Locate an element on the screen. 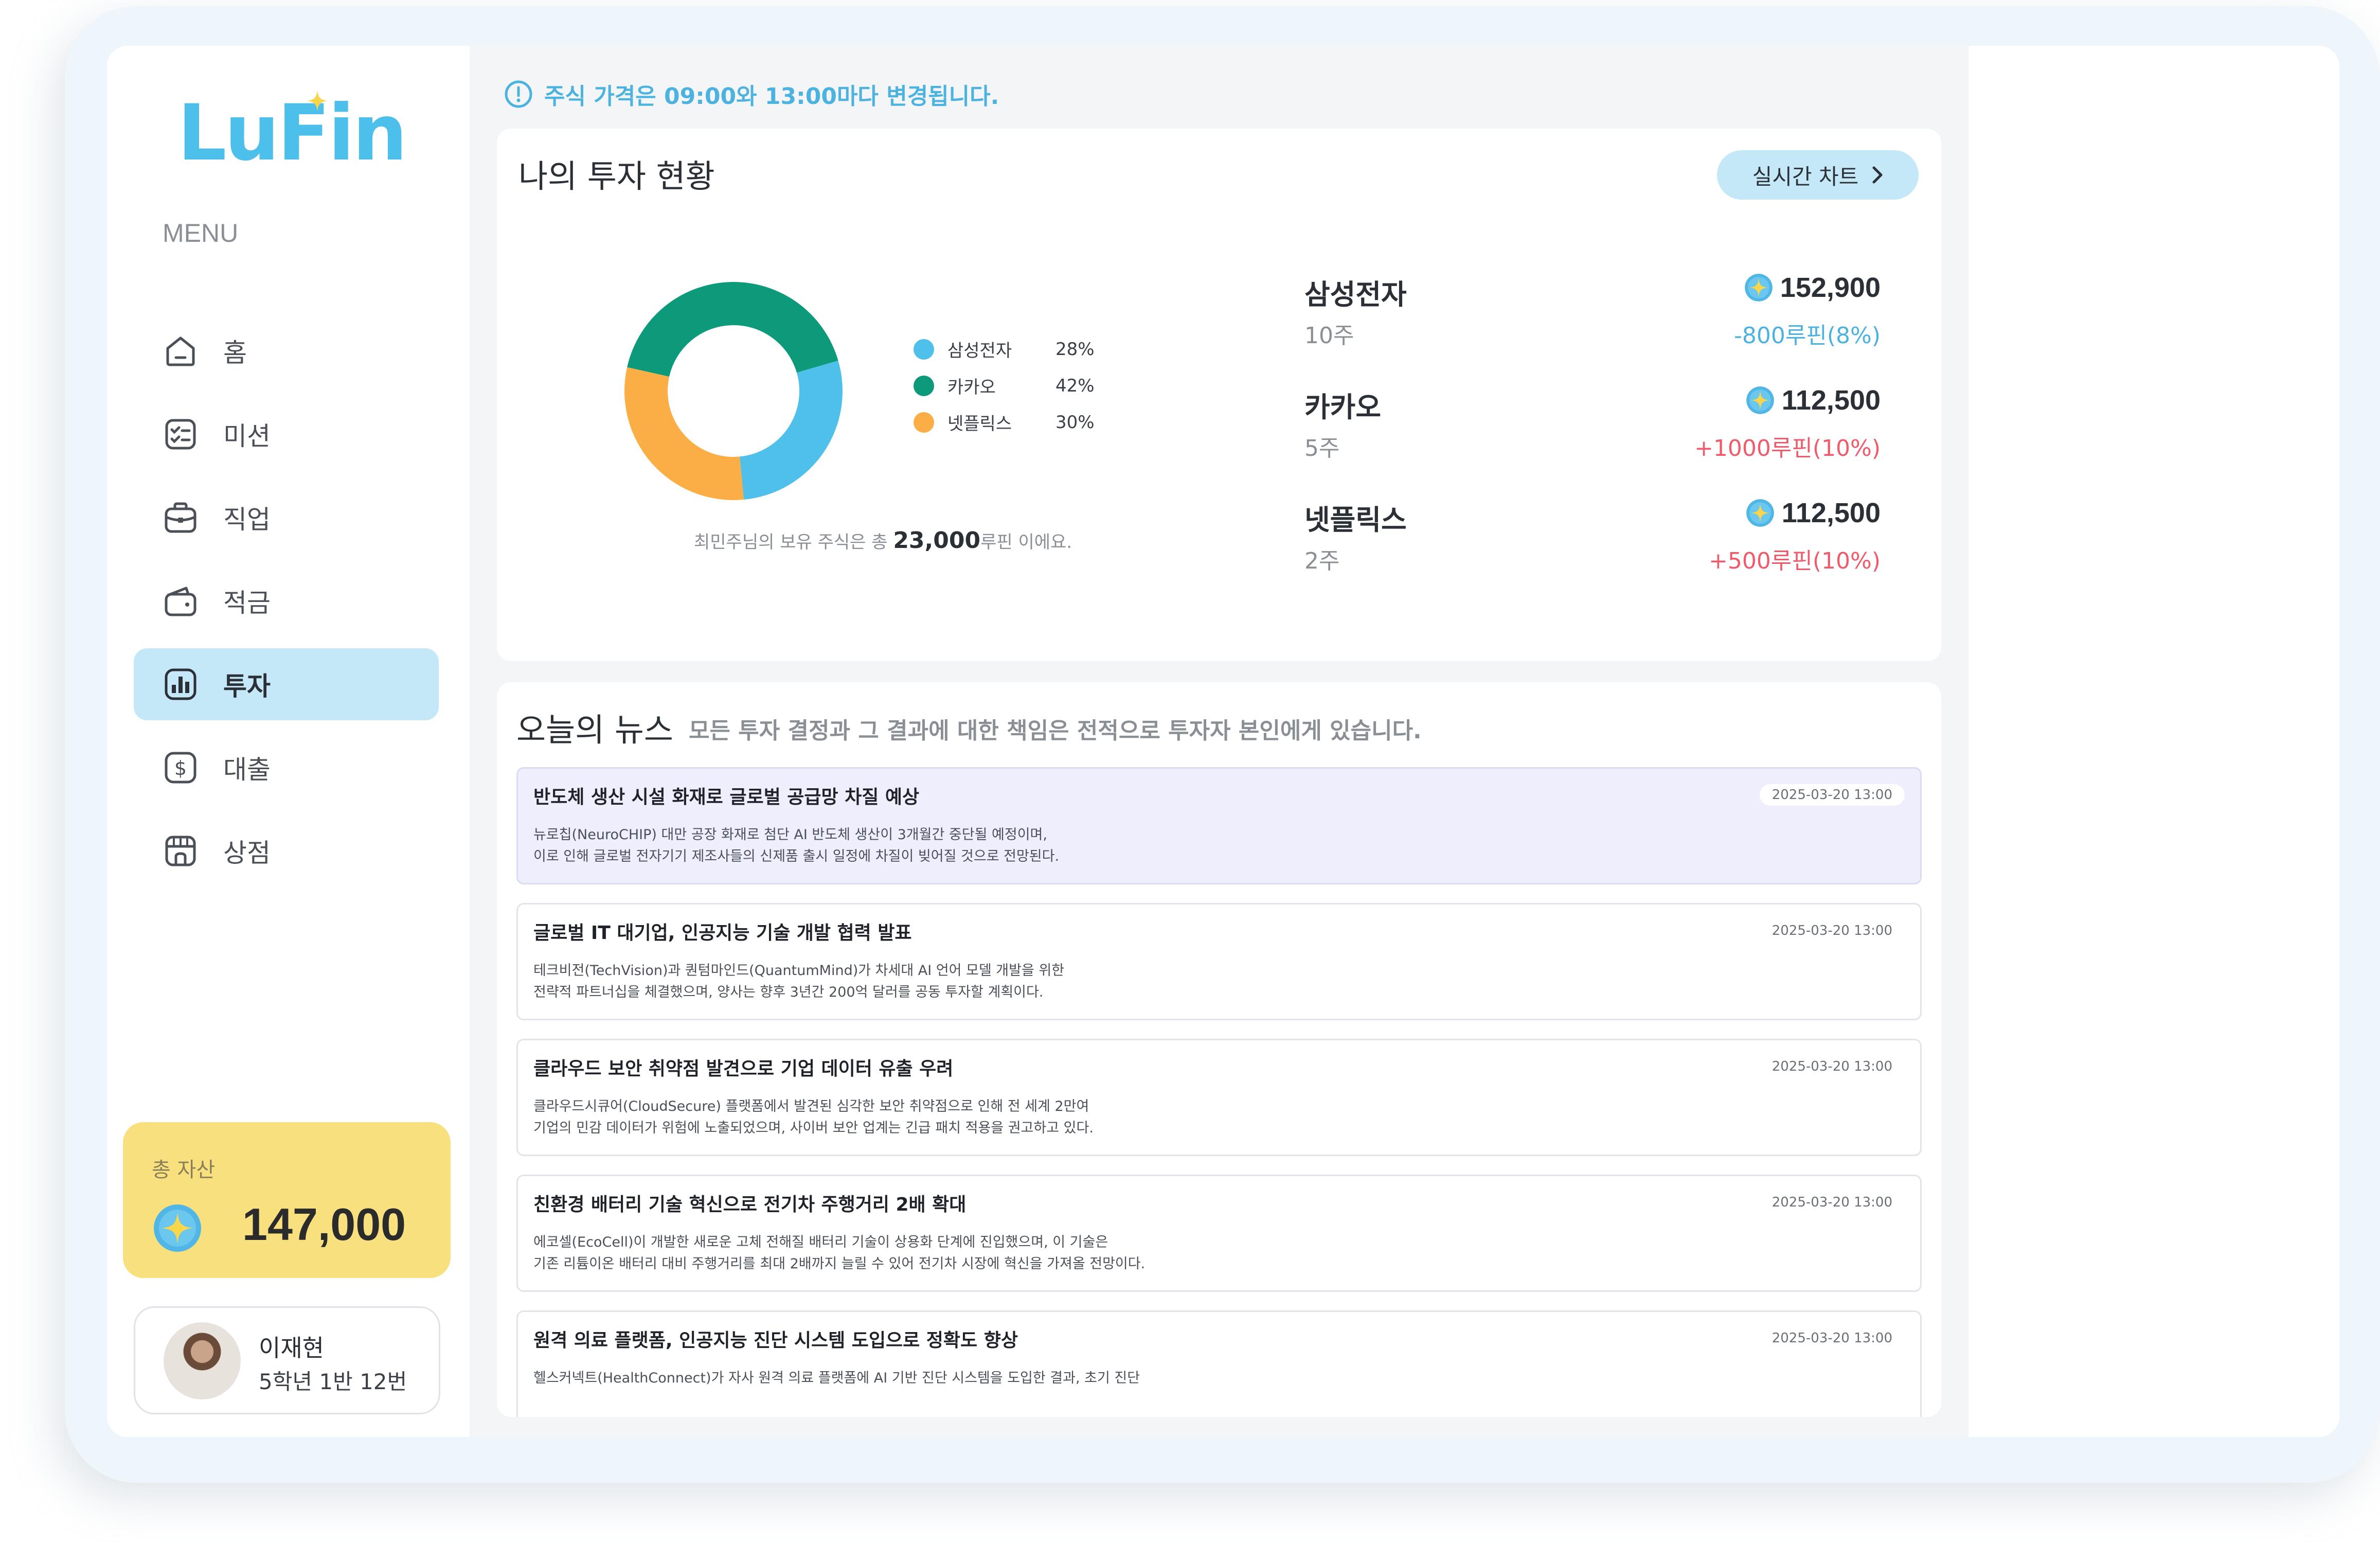  news-headline: 반도체 생산 시설 화재로 글로벌 공급망 차질 예상 is located at coordinates (726, 797).